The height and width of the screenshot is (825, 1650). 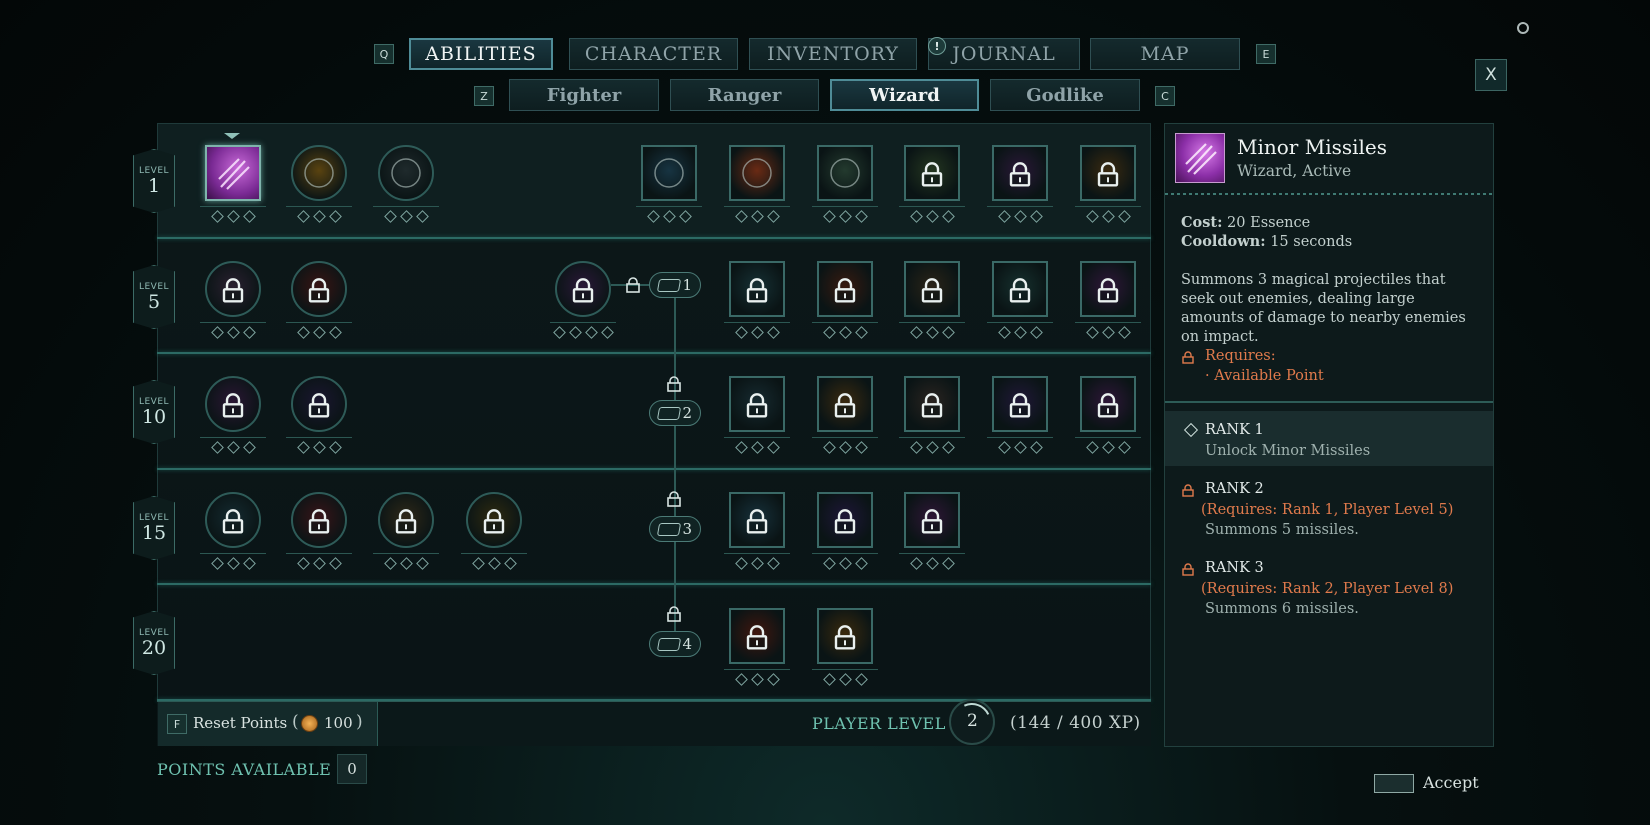 I want to click on armor-ability-node, so click(x=319, y=173).